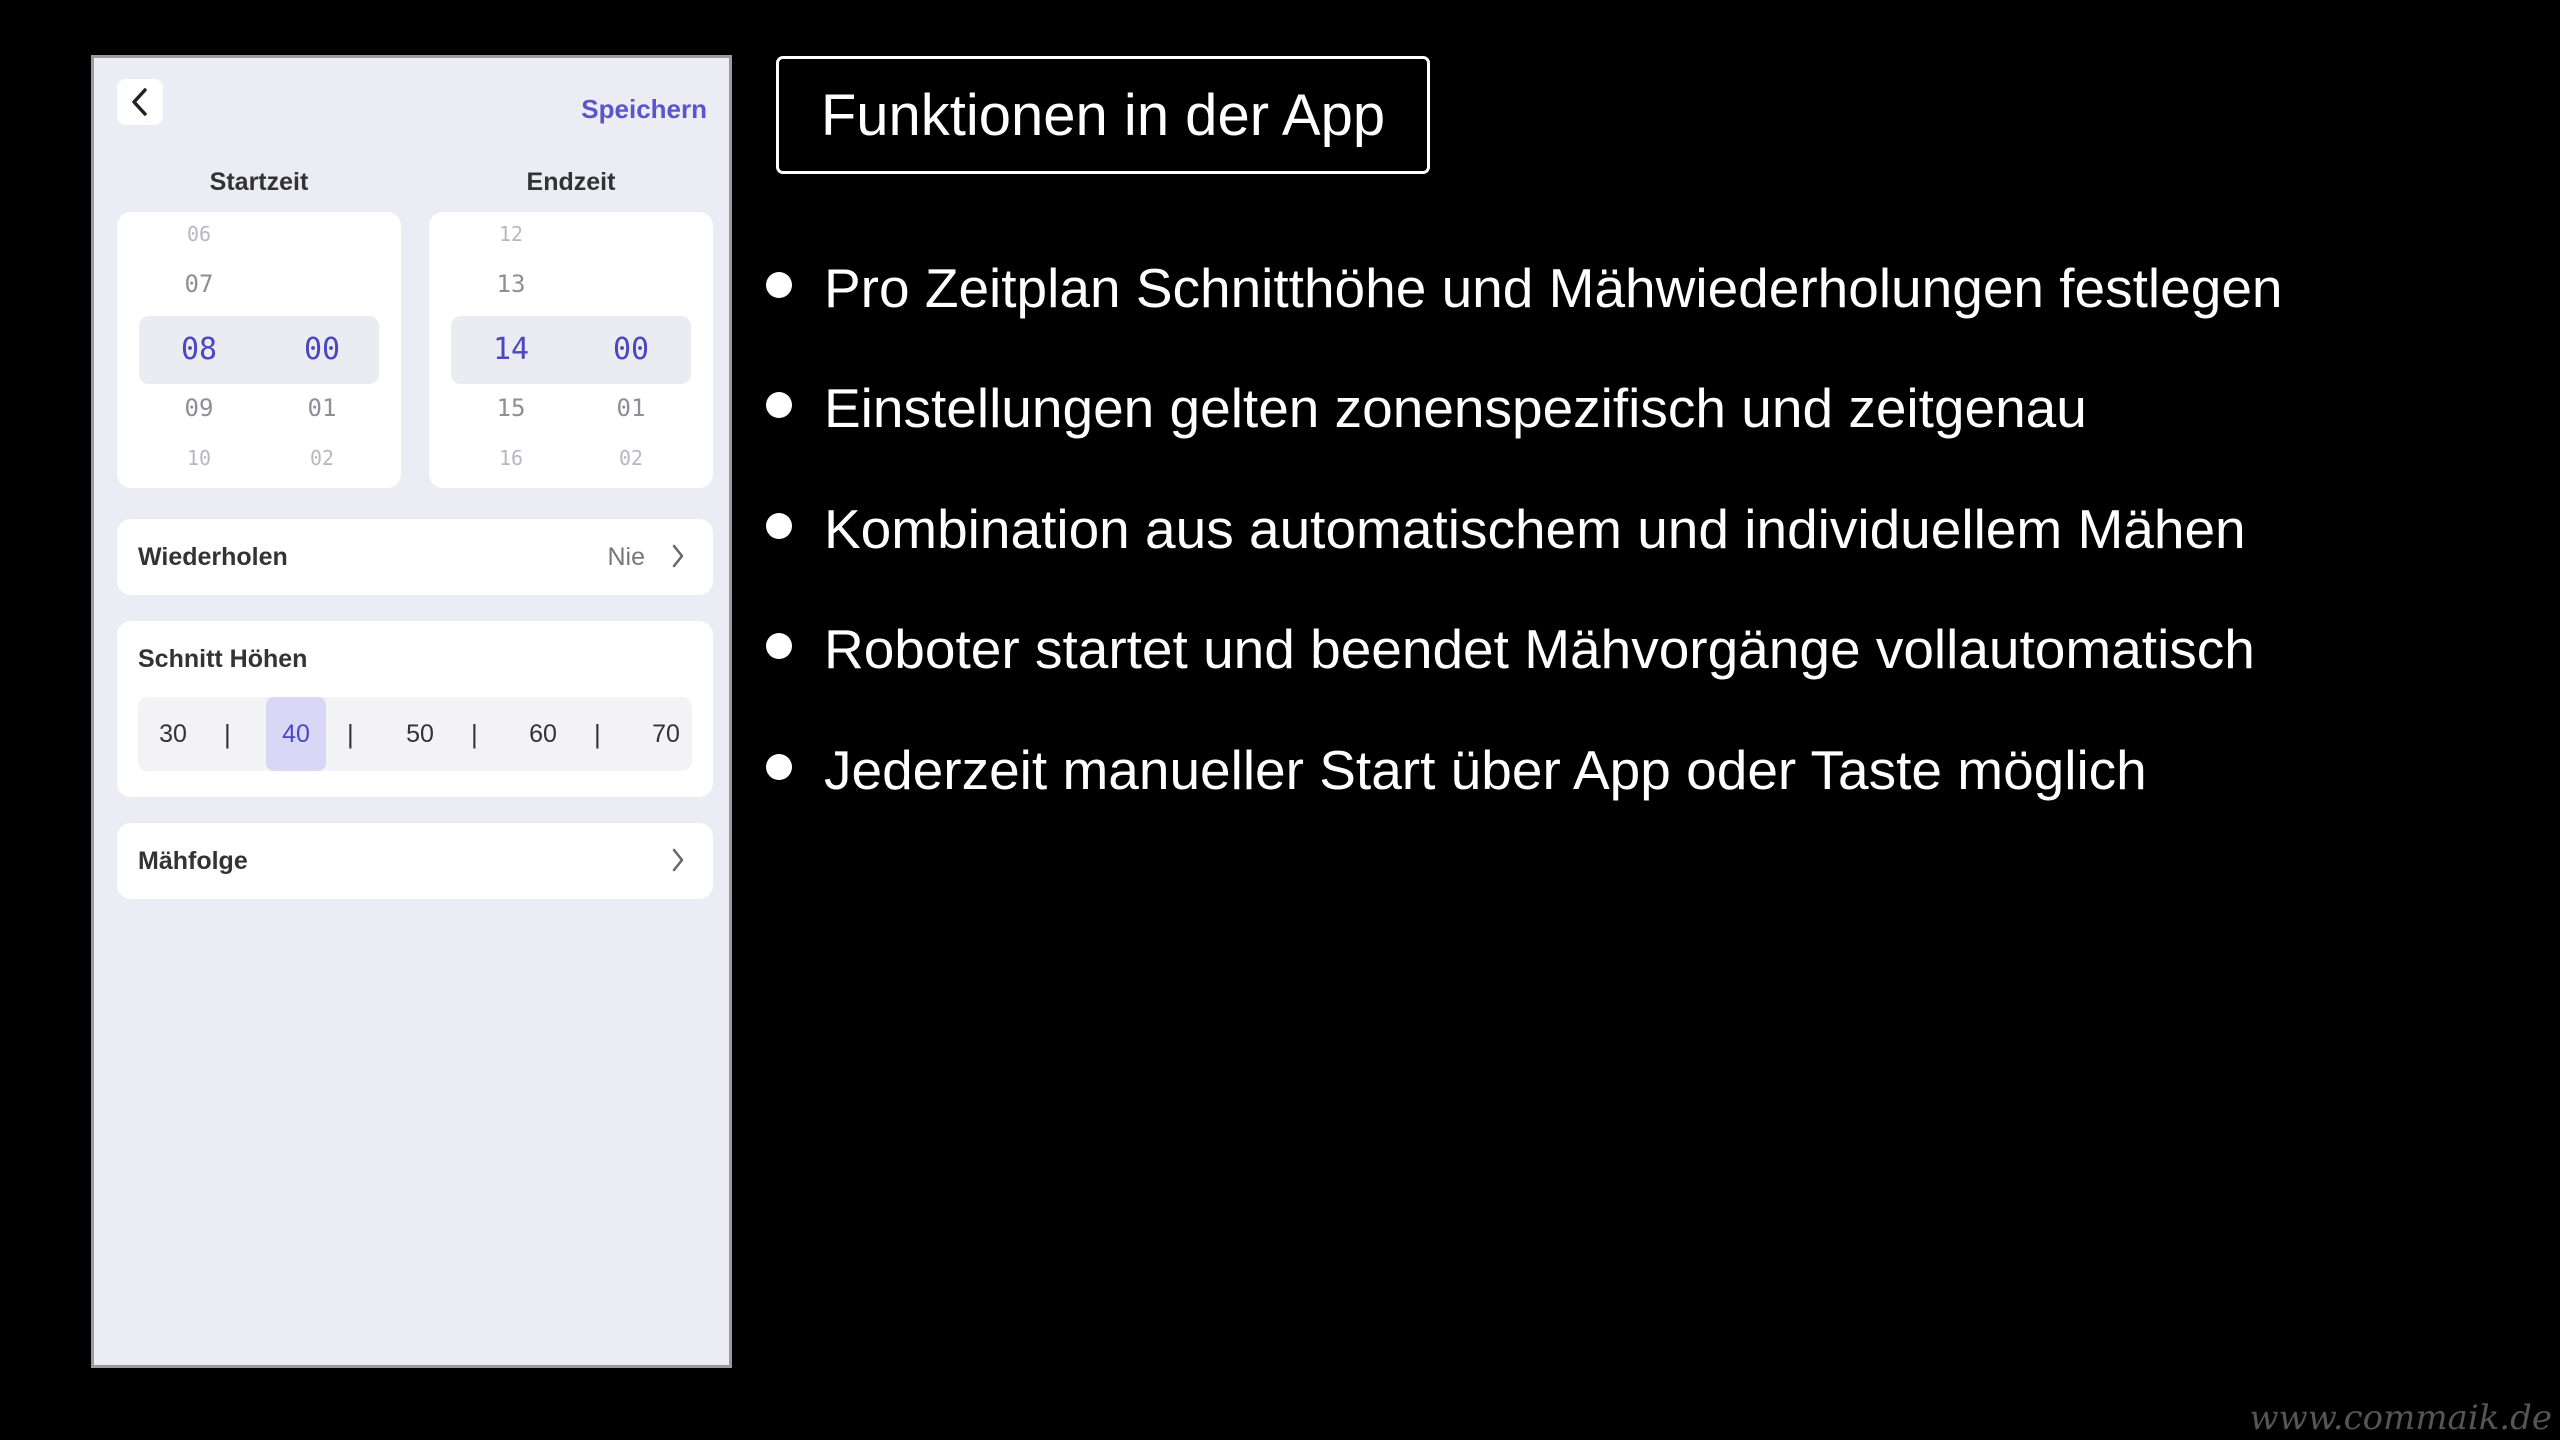 This screenshot has height=1440, width=2560. I want to click on cut-height-option-30: 30, so click(173, 734).